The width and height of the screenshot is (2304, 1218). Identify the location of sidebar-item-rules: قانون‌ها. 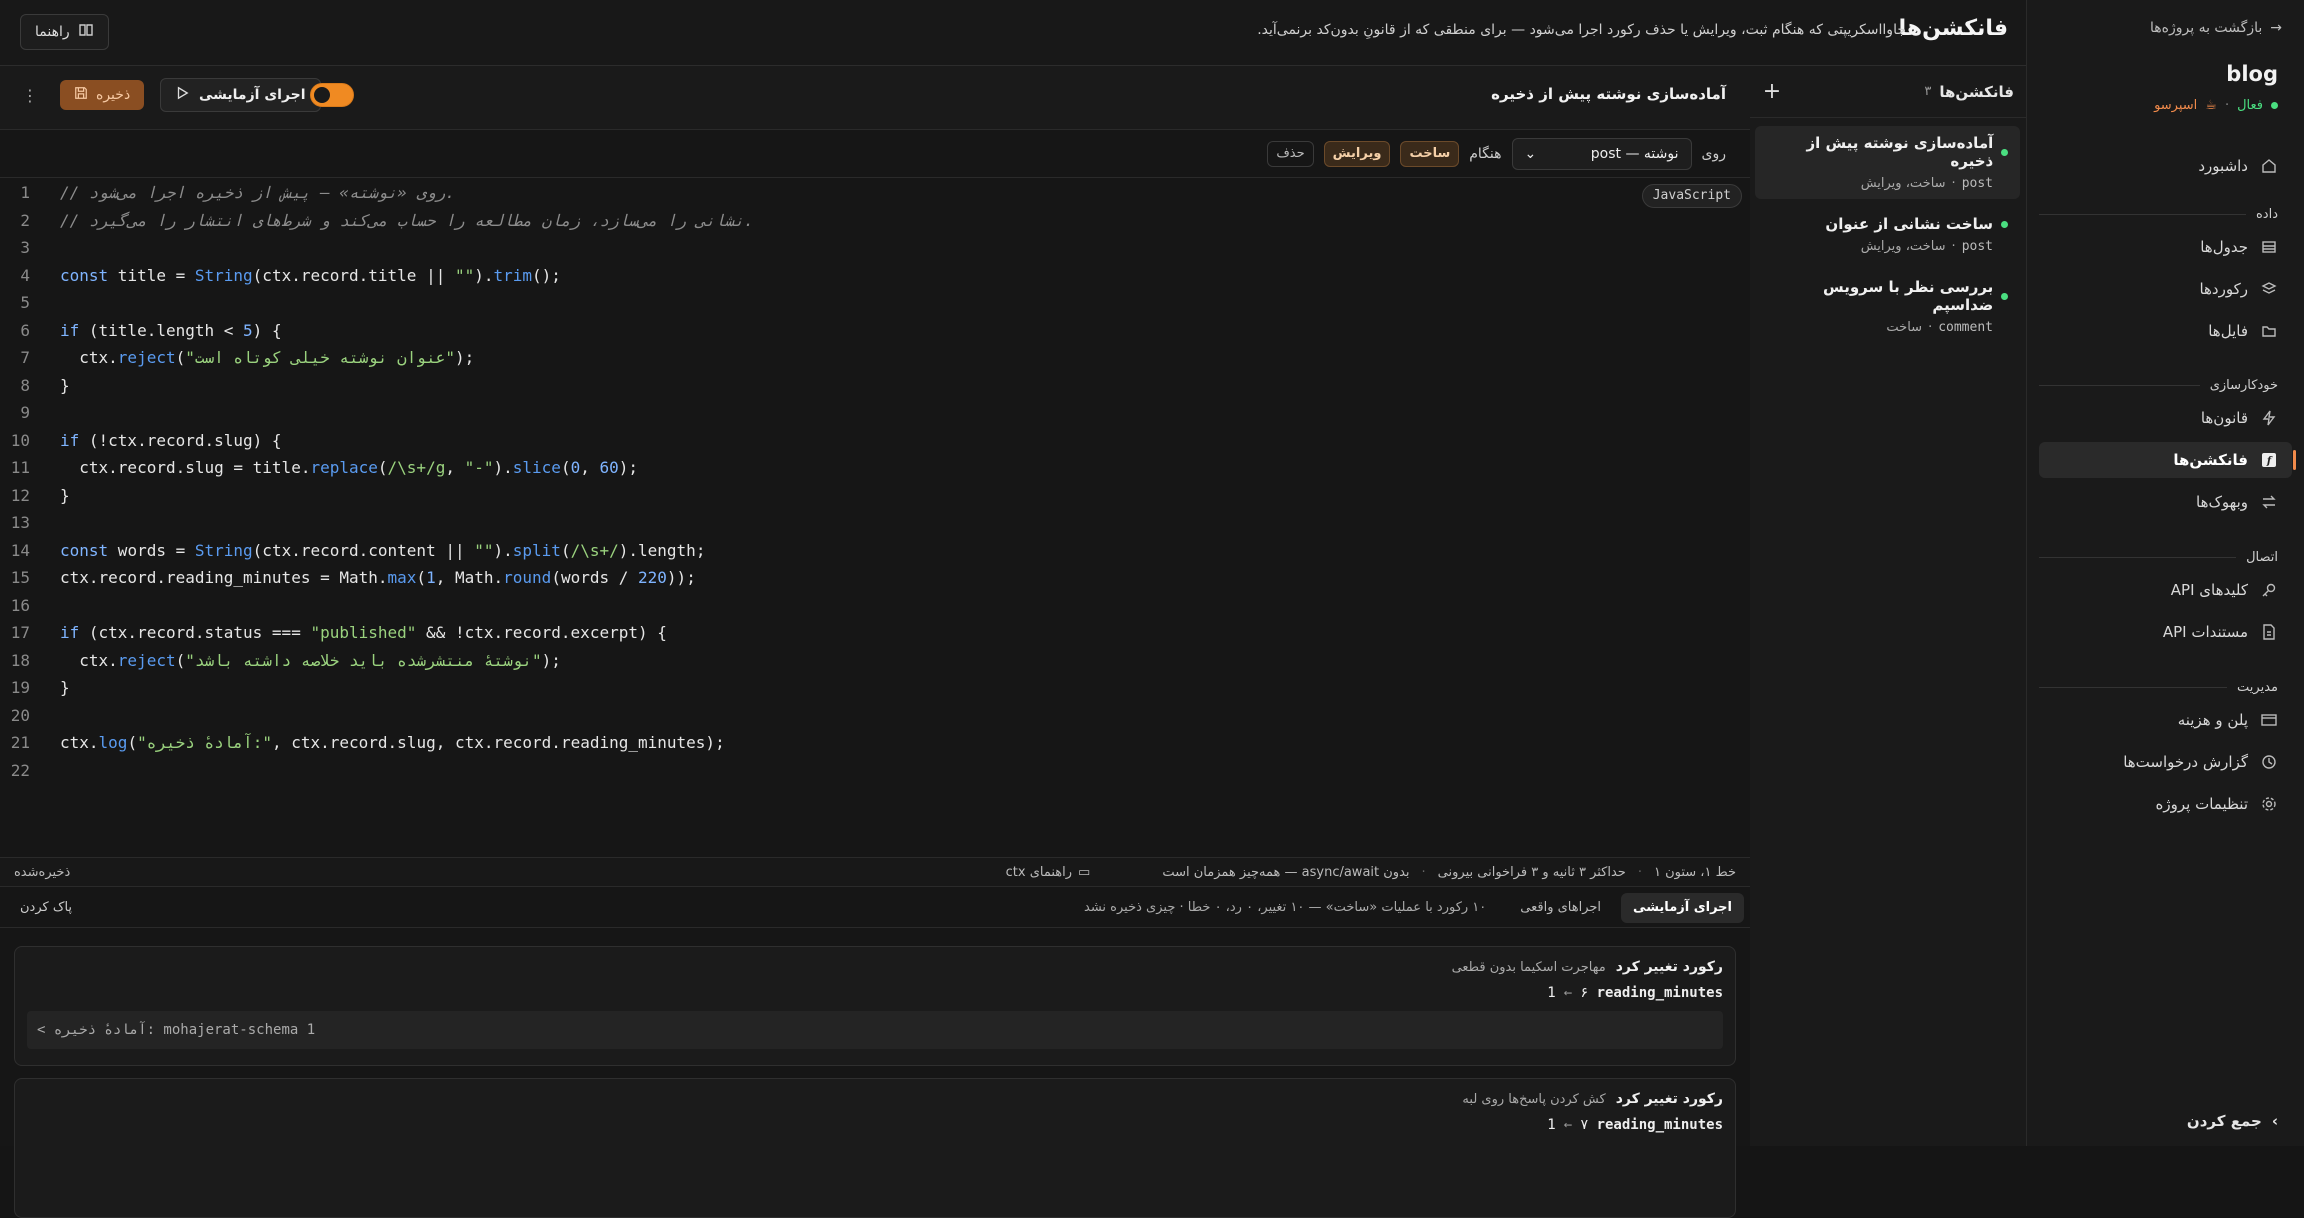
(2165, 418).